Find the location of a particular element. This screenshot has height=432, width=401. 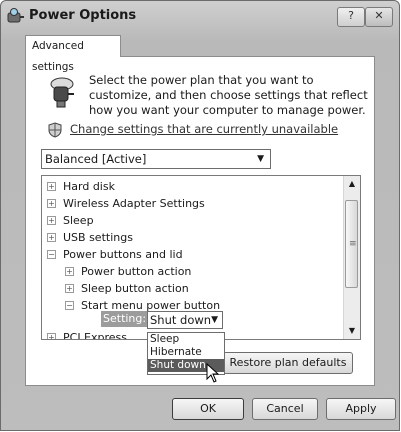

dropdown-option-hibernate: Hibernate is located at coordinates (186, 352).